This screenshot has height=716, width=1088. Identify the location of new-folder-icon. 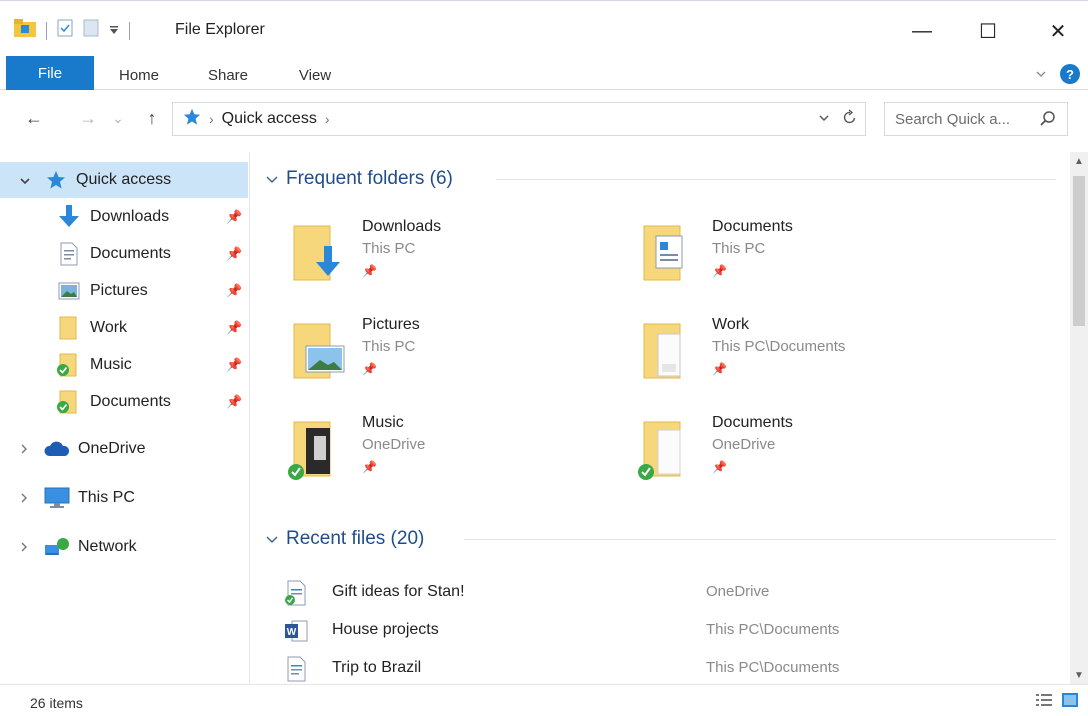
(91, 30).